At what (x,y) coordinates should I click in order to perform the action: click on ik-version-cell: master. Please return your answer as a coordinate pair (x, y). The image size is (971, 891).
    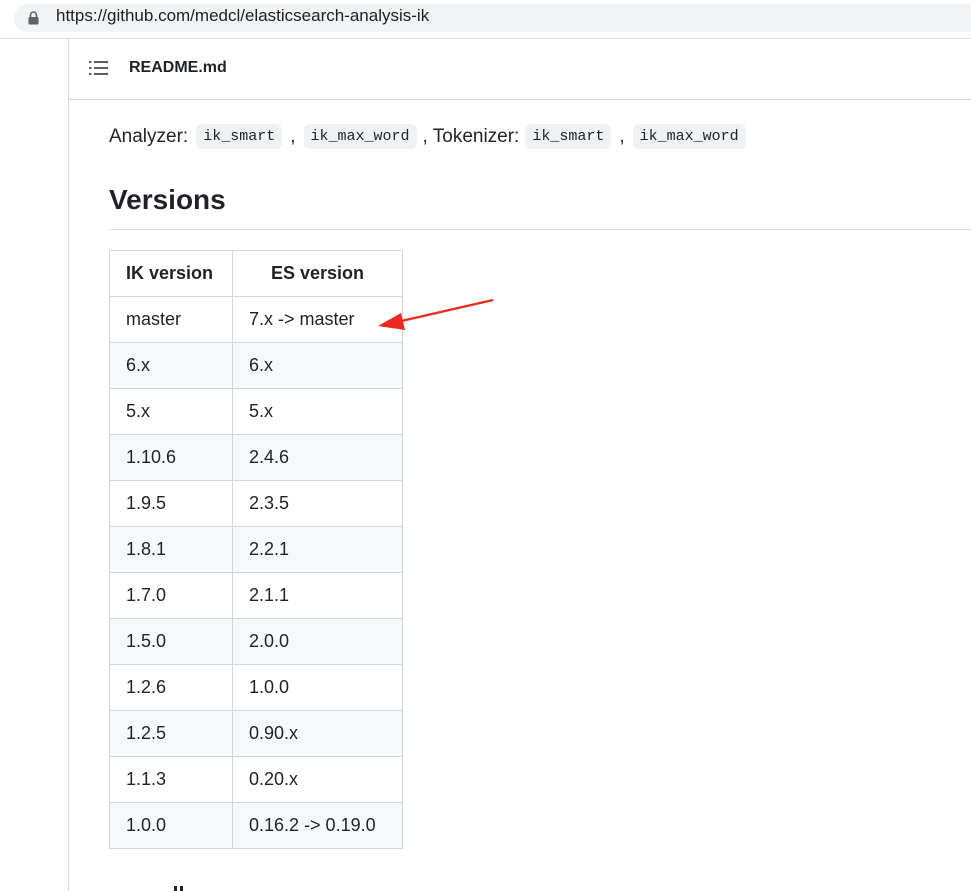
    Looking at the image, I should click on (171, 319).